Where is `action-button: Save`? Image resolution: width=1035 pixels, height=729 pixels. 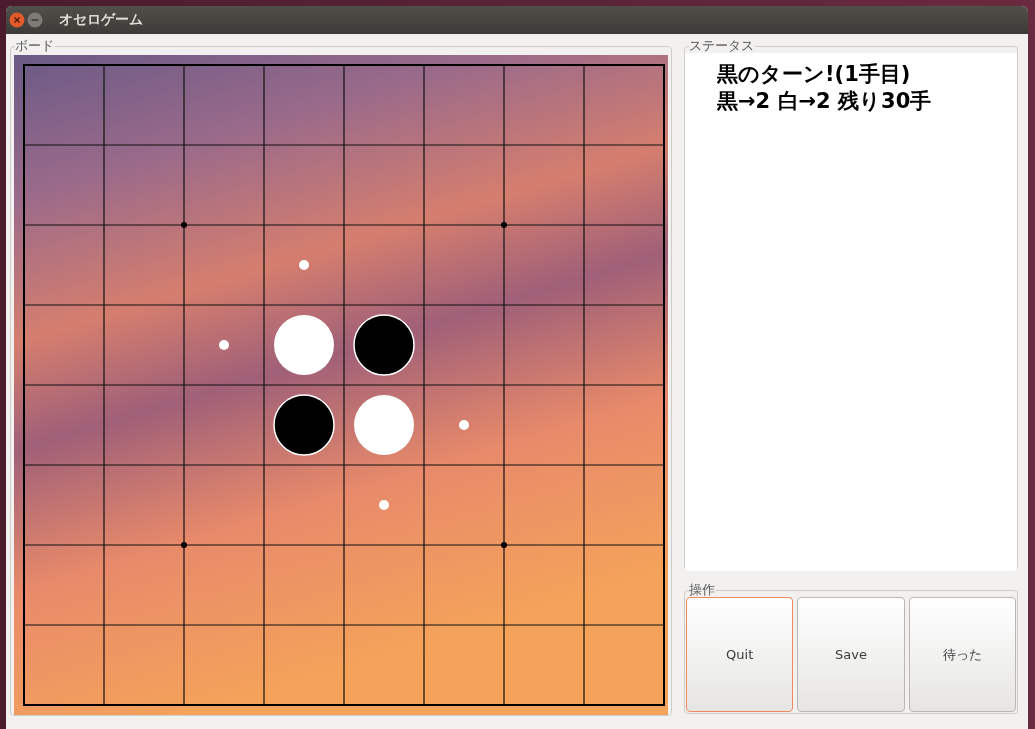
action-button: Save is located at coordinates (851, 654).